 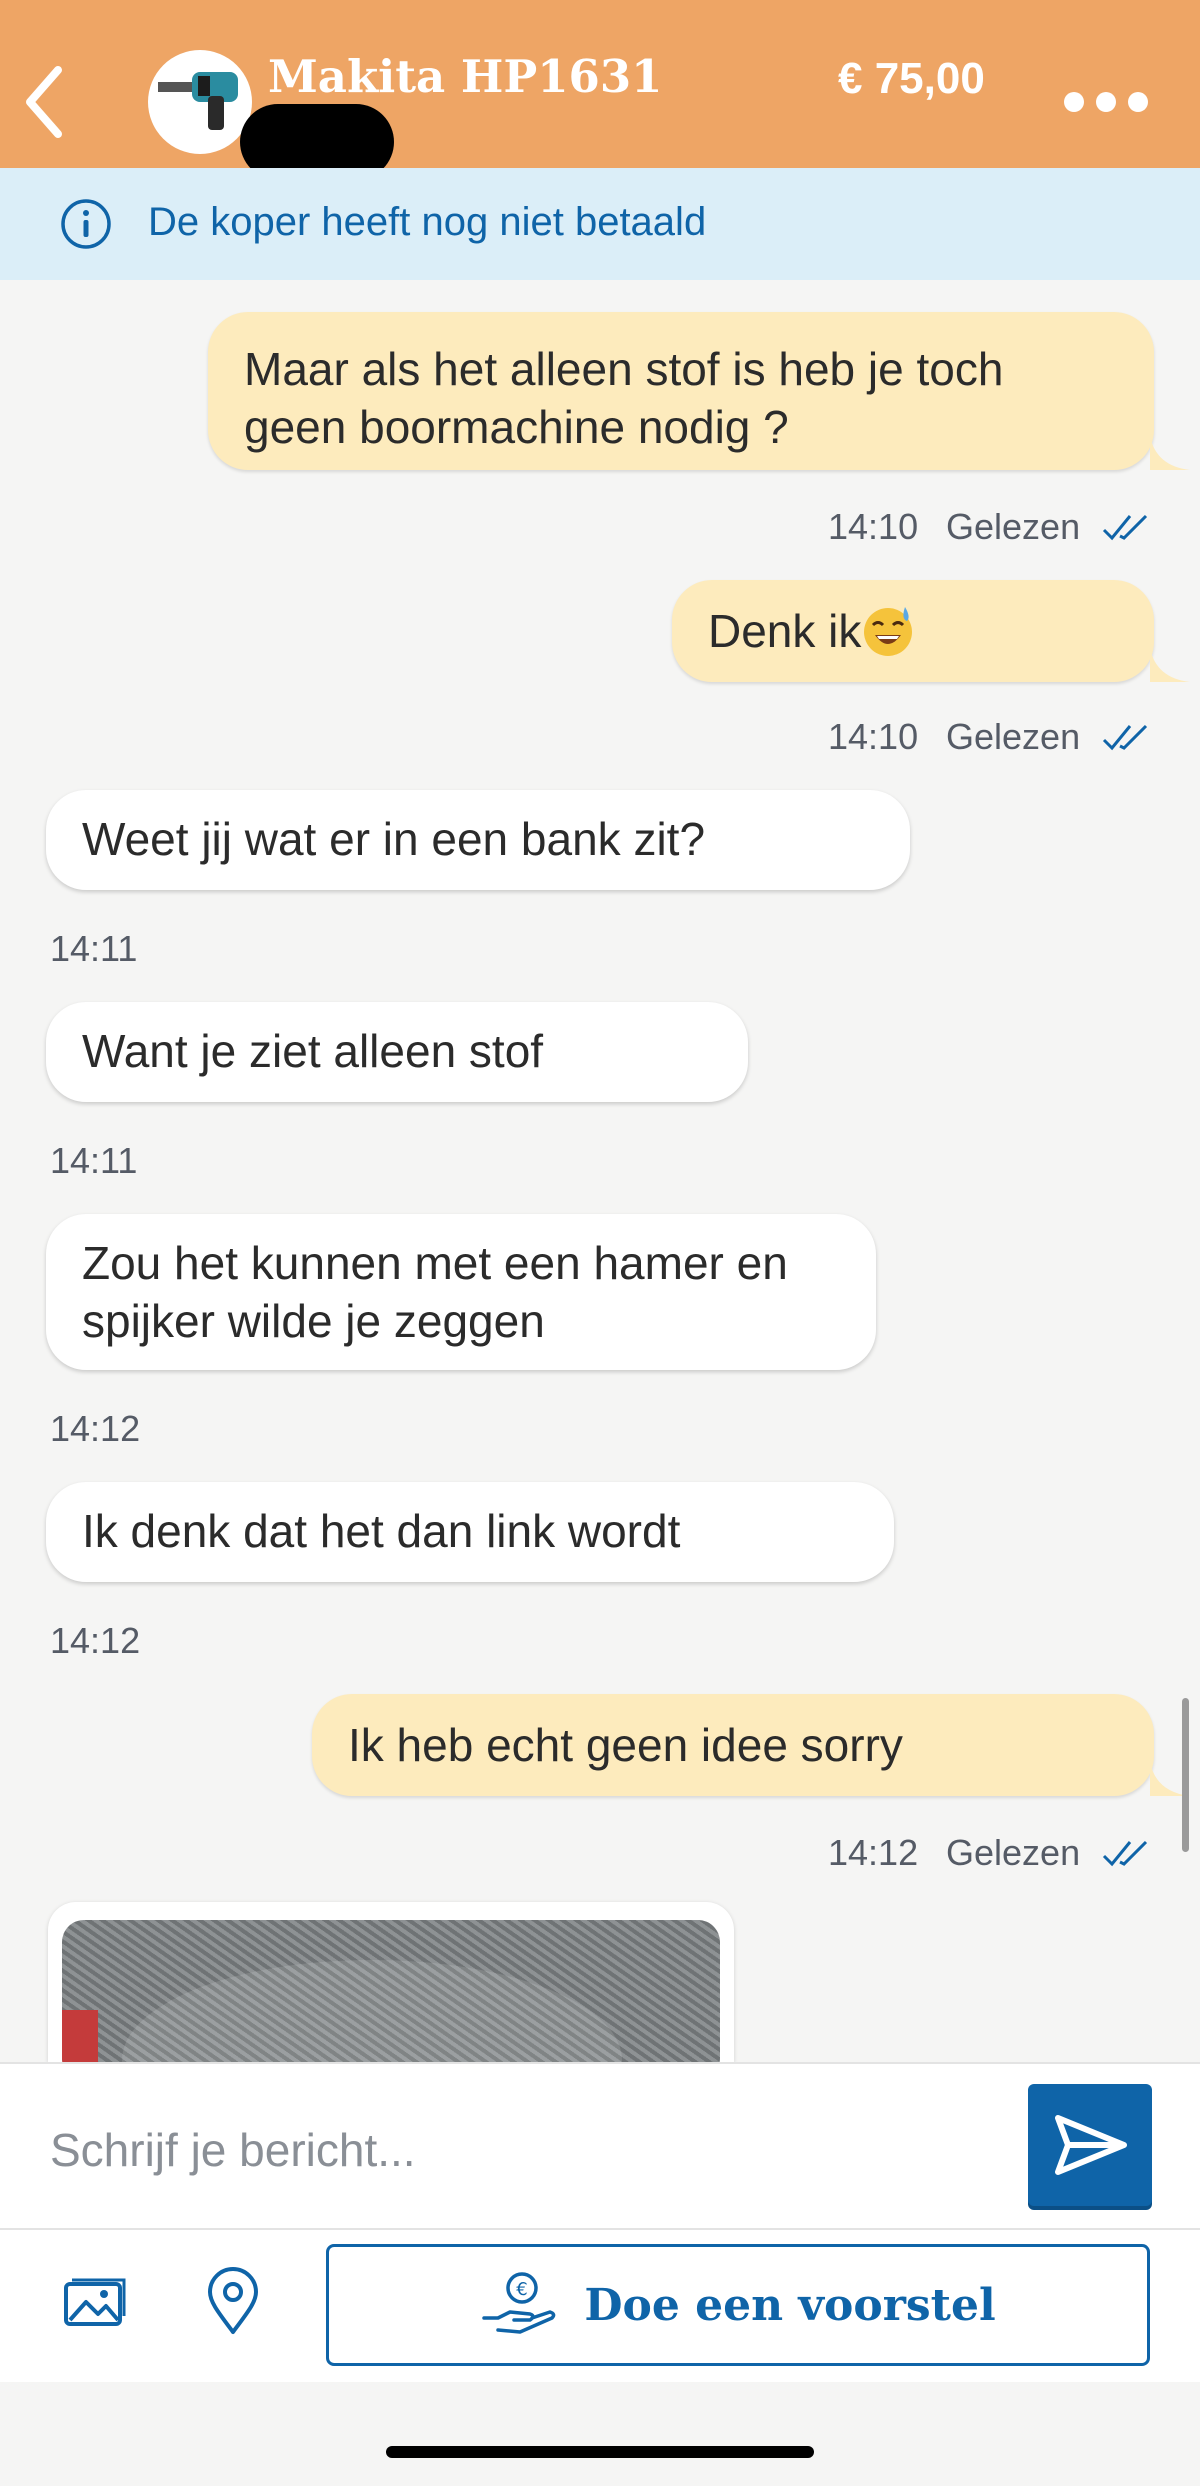 What do you see at coordinates (44, 102) in the screenshot?
I see `chevron-left-icon` at bounding box center [44, 102].